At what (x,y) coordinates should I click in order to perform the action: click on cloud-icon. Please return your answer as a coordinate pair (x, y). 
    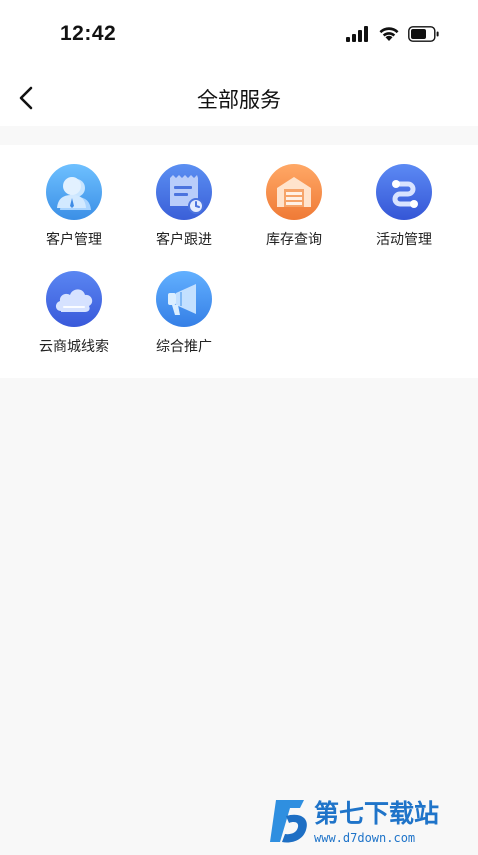
    Looking at the image, I should click on (74, 299).